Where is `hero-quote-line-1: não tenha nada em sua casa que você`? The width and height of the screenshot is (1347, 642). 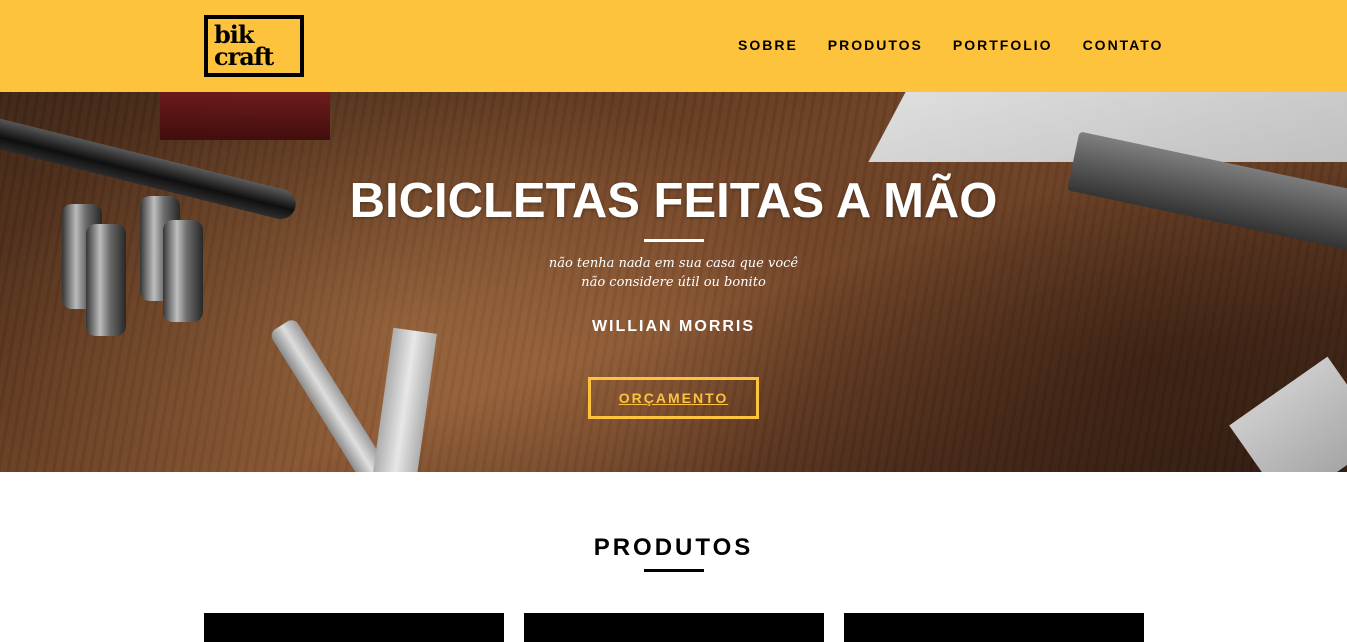 hero-quote-line-1: não tenha nada em sua casa que você is located at coordinates (673, 263).